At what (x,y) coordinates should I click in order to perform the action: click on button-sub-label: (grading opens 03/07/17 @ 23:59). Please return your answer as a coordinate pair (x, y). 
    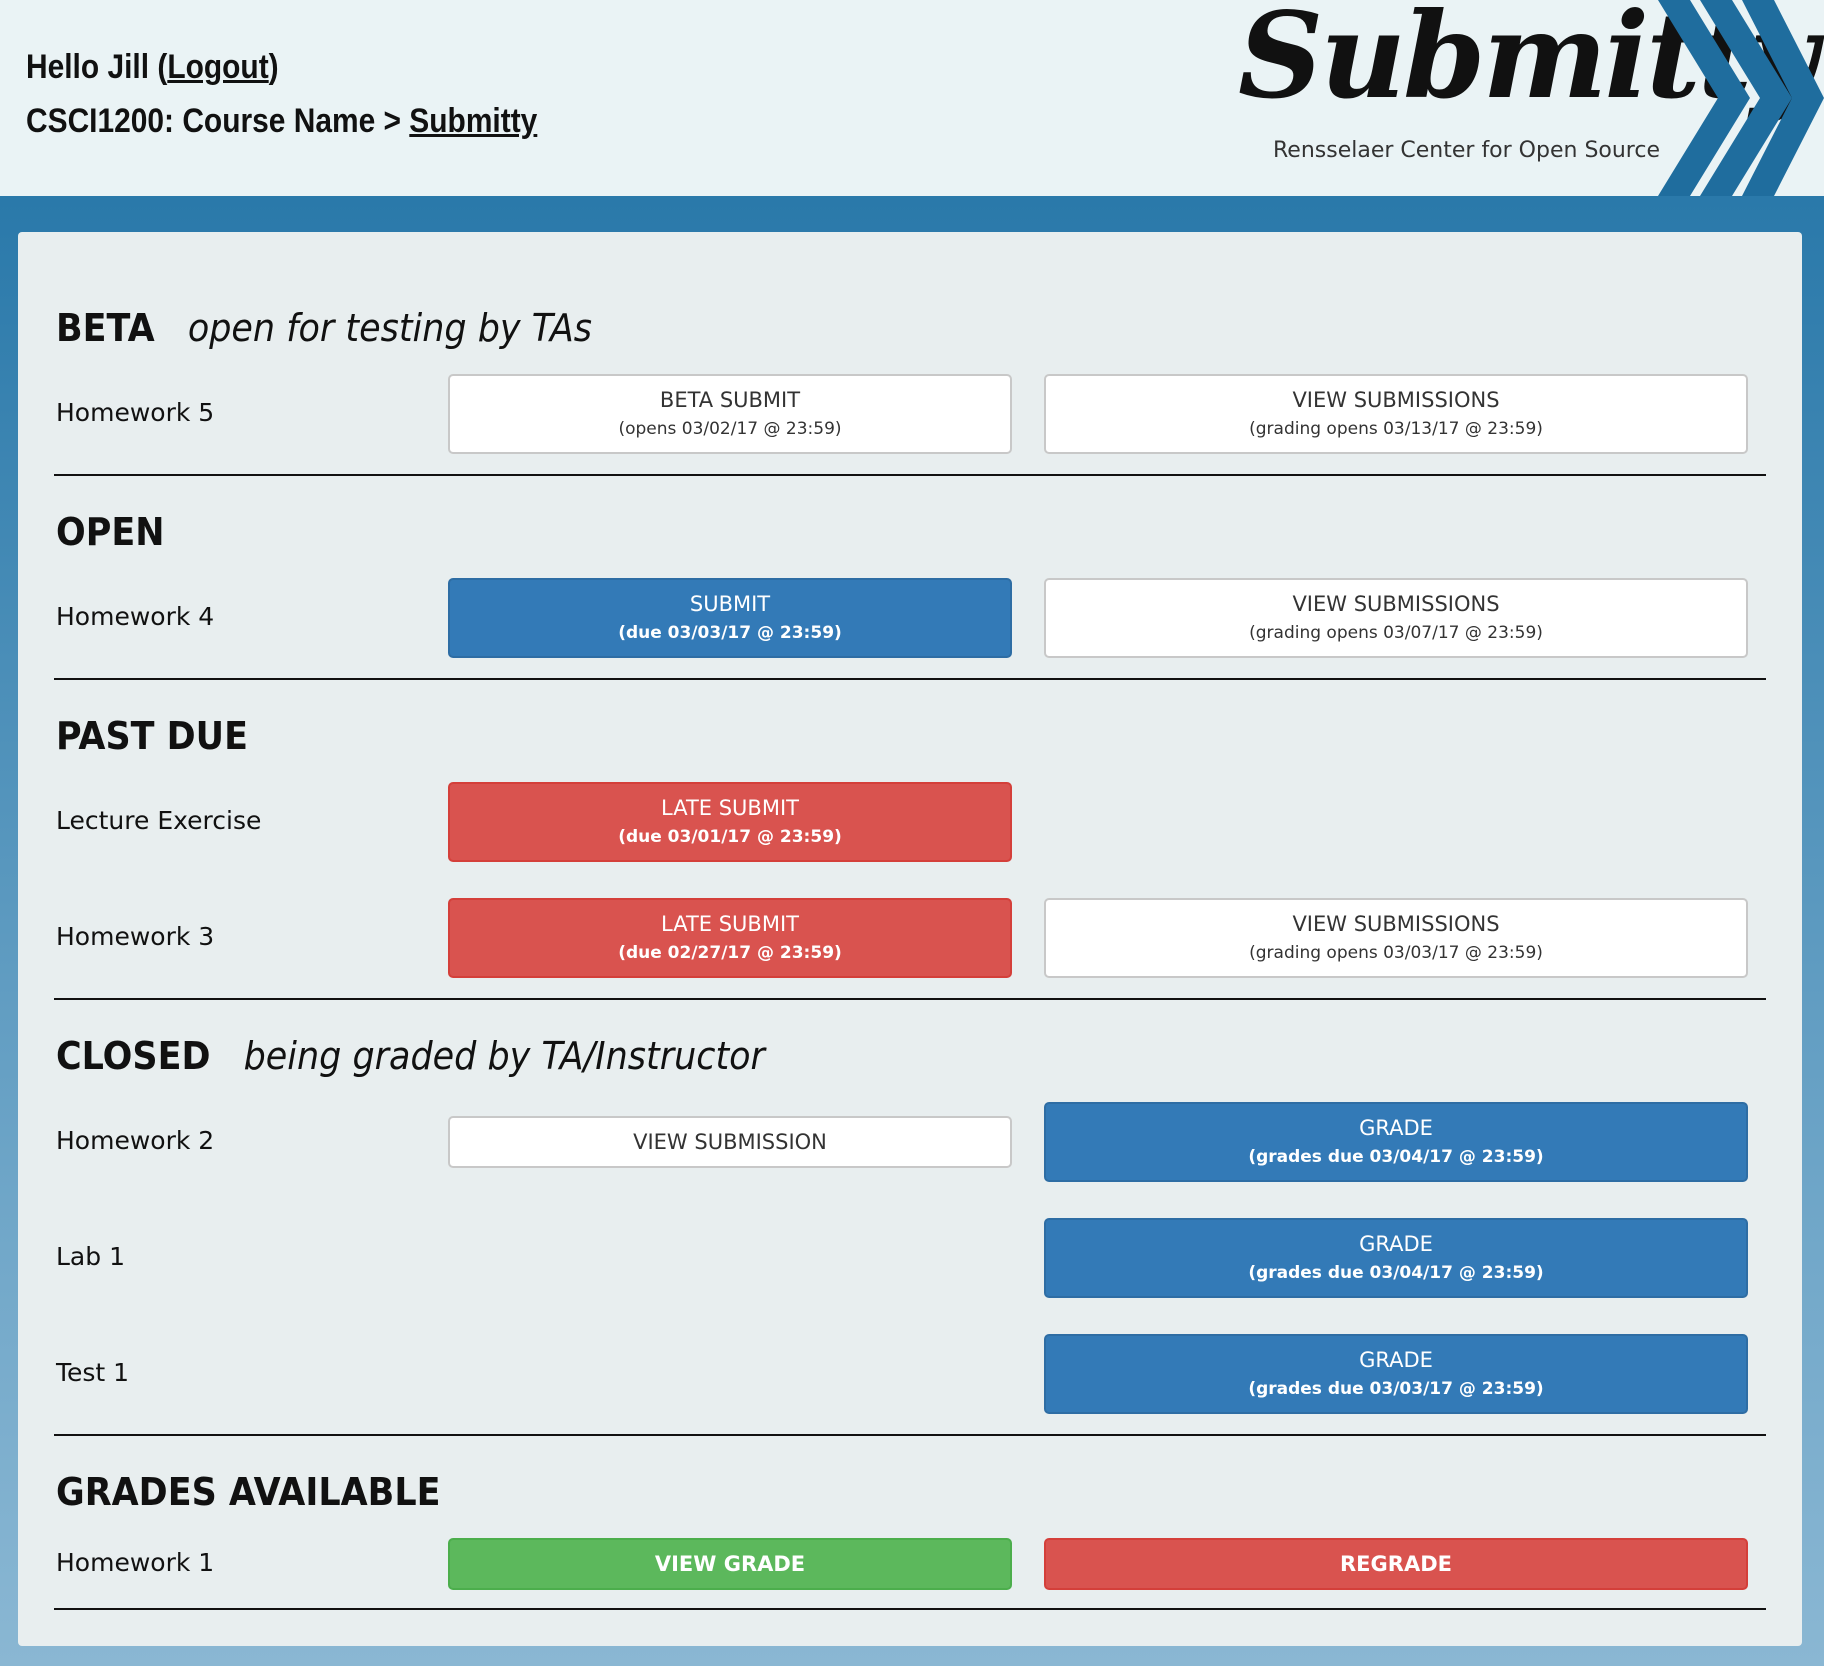
    Looking at the image, I should click on (1396, 633).